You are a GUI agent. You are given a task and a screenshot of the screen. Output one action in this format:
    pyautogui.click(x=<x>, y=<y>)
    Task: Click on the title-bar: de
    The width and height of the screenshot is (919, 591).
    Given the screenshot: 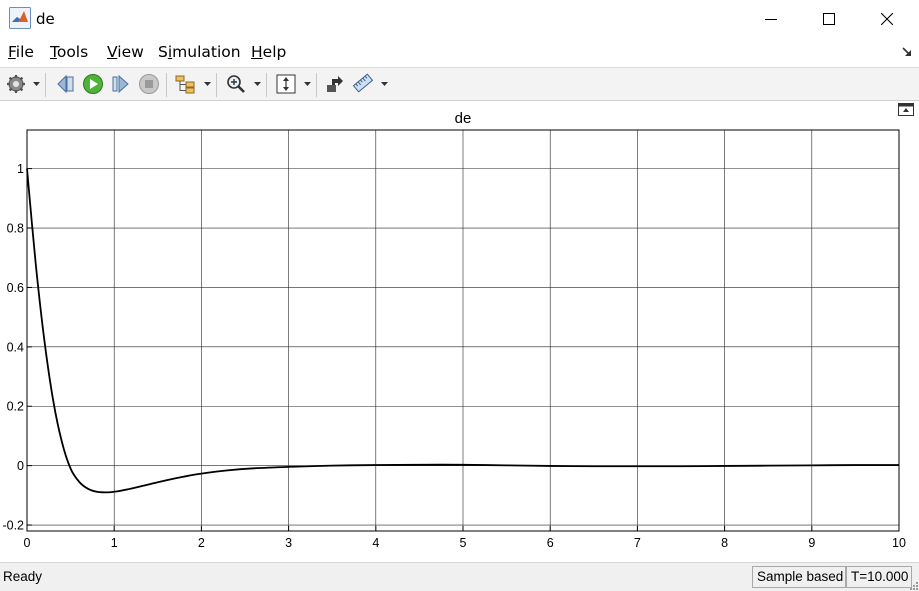 What is the action you would take?
    pyautogui.click(x=459, y=19)
    